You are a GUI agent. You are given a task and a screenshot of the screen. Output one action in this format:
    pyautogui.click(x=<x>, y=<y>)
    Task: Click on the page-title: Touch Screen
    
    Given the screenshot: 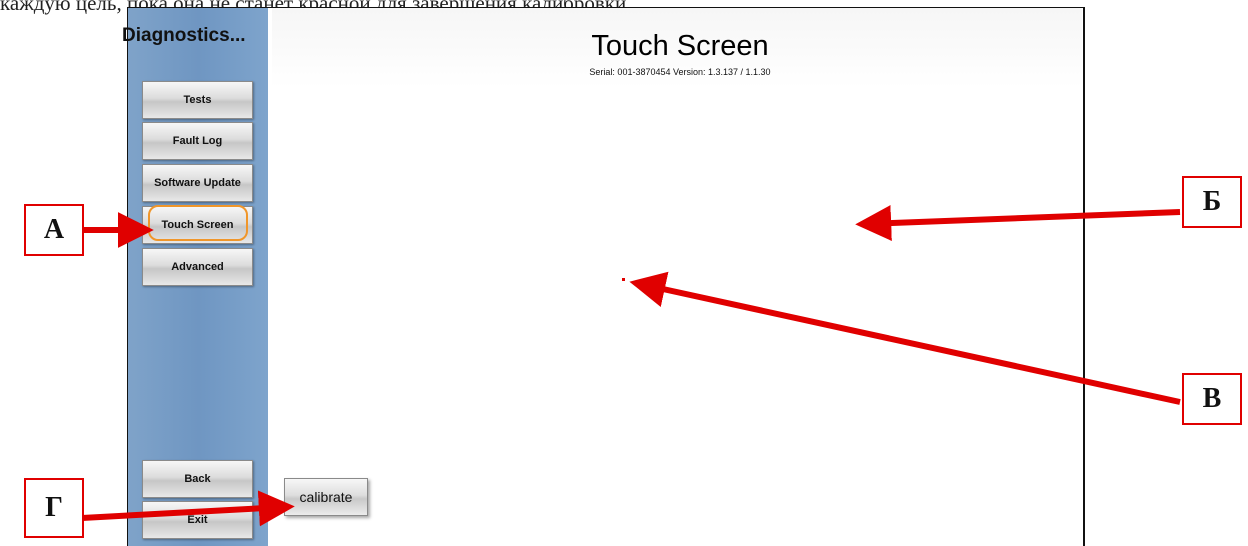 What is the action you would take?
    pyautogui.click(x=680, y=46)
    